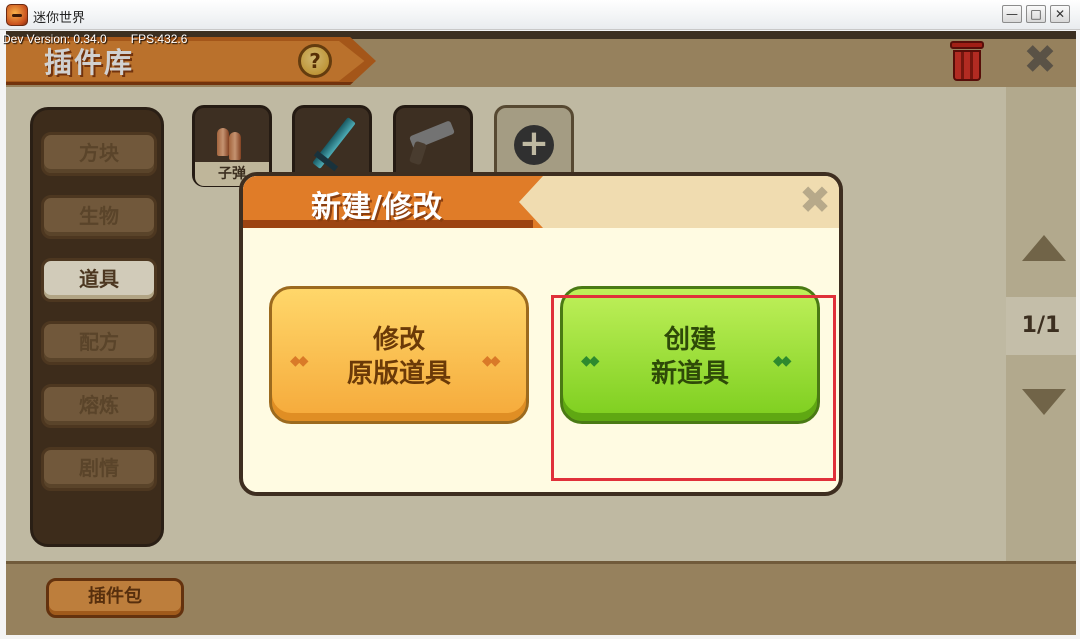 The image size is (1080, 639). I want to click on modify-original-item-button: 修改 原版道具 ◆◆ ◆◆, so click(399, 355).